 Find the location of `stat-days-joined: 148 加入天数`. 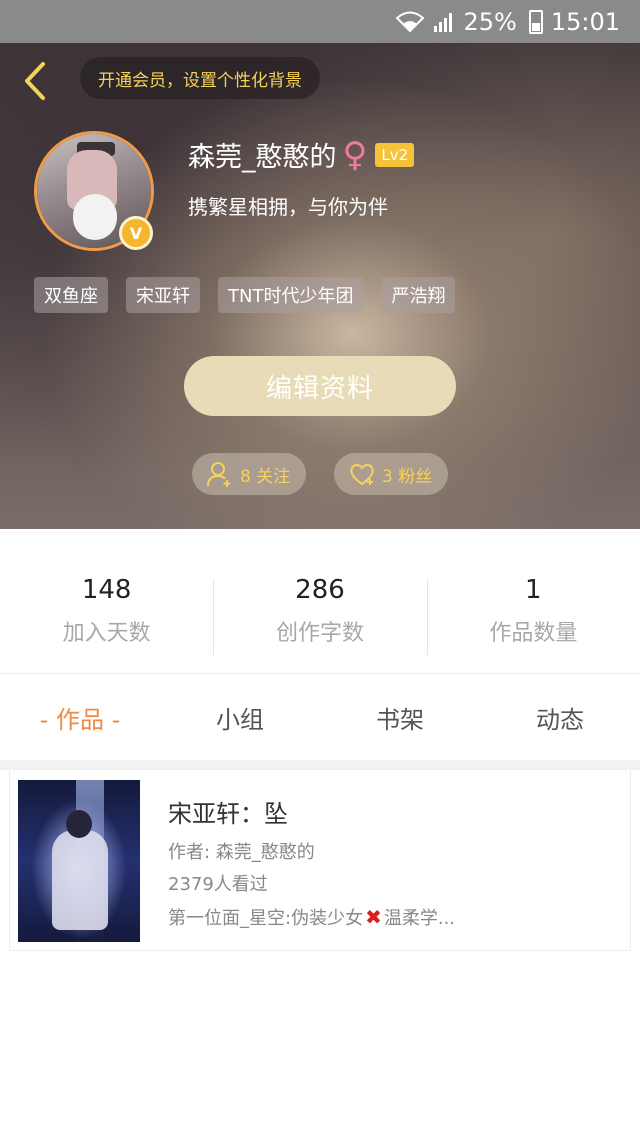

stat-days-joined: 148 加入天数 is located at coordinates (106, 601).